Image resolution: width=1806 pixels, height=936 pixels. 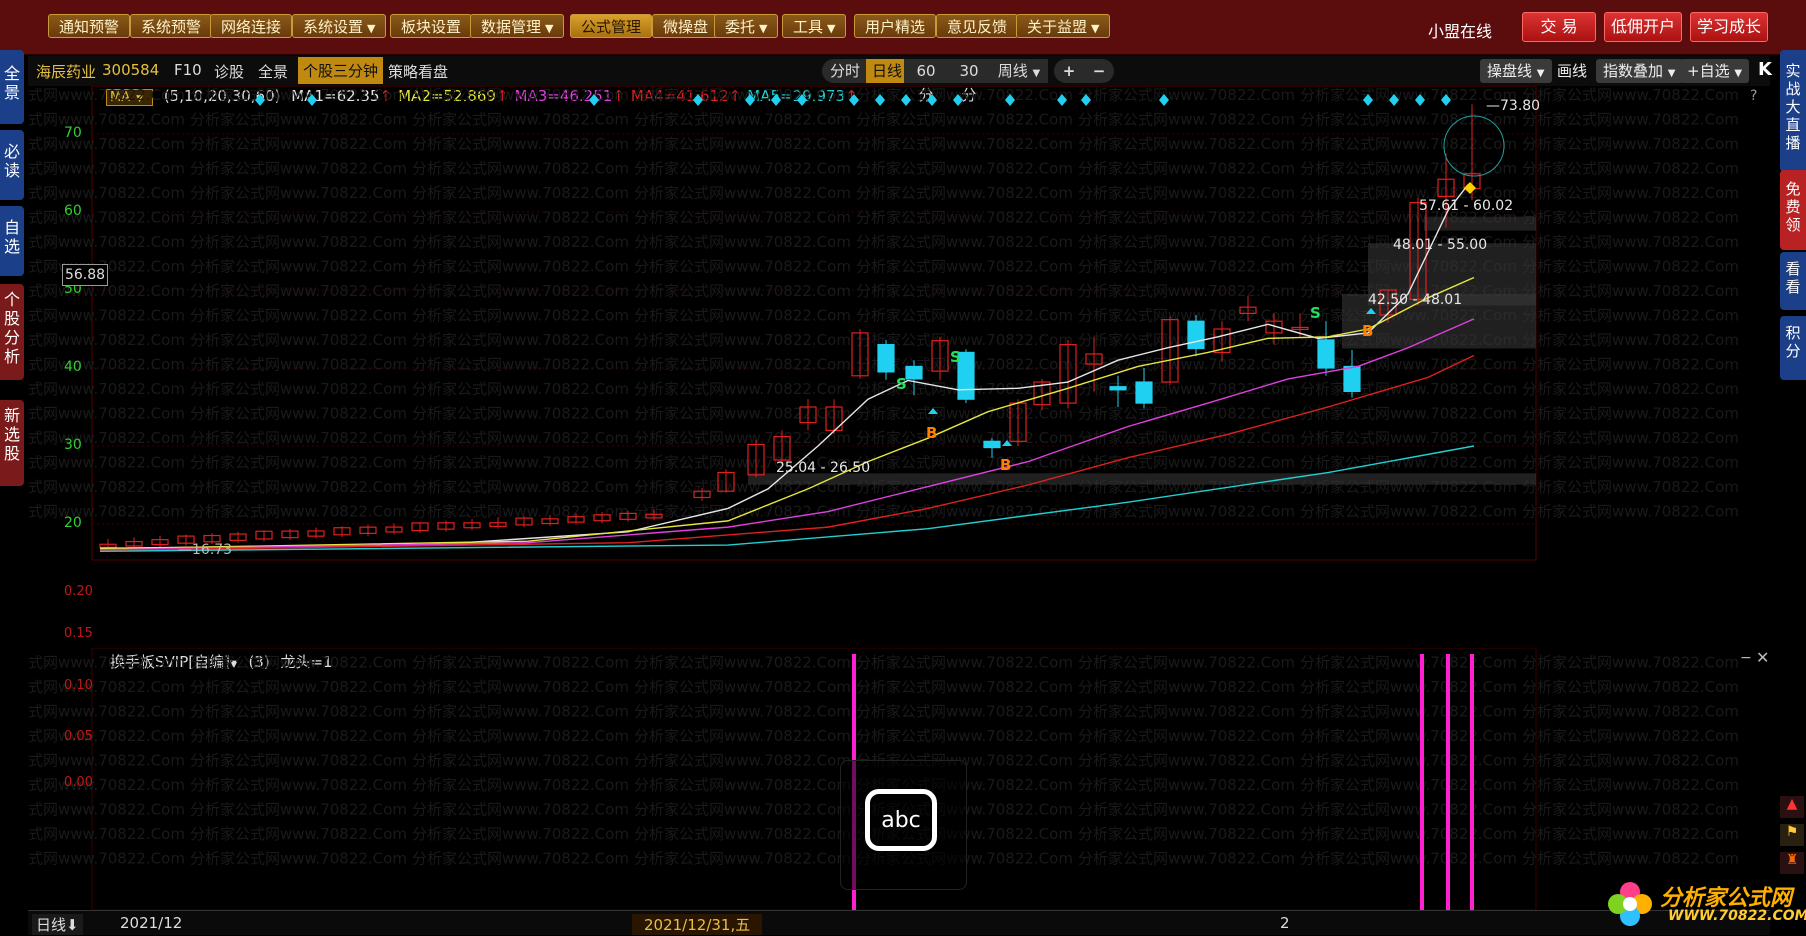 What do you see at coordinates (1793, 210) in the screenshot?
I see `tab-free-claim: 免费领` at bounding box center [1793, 210].